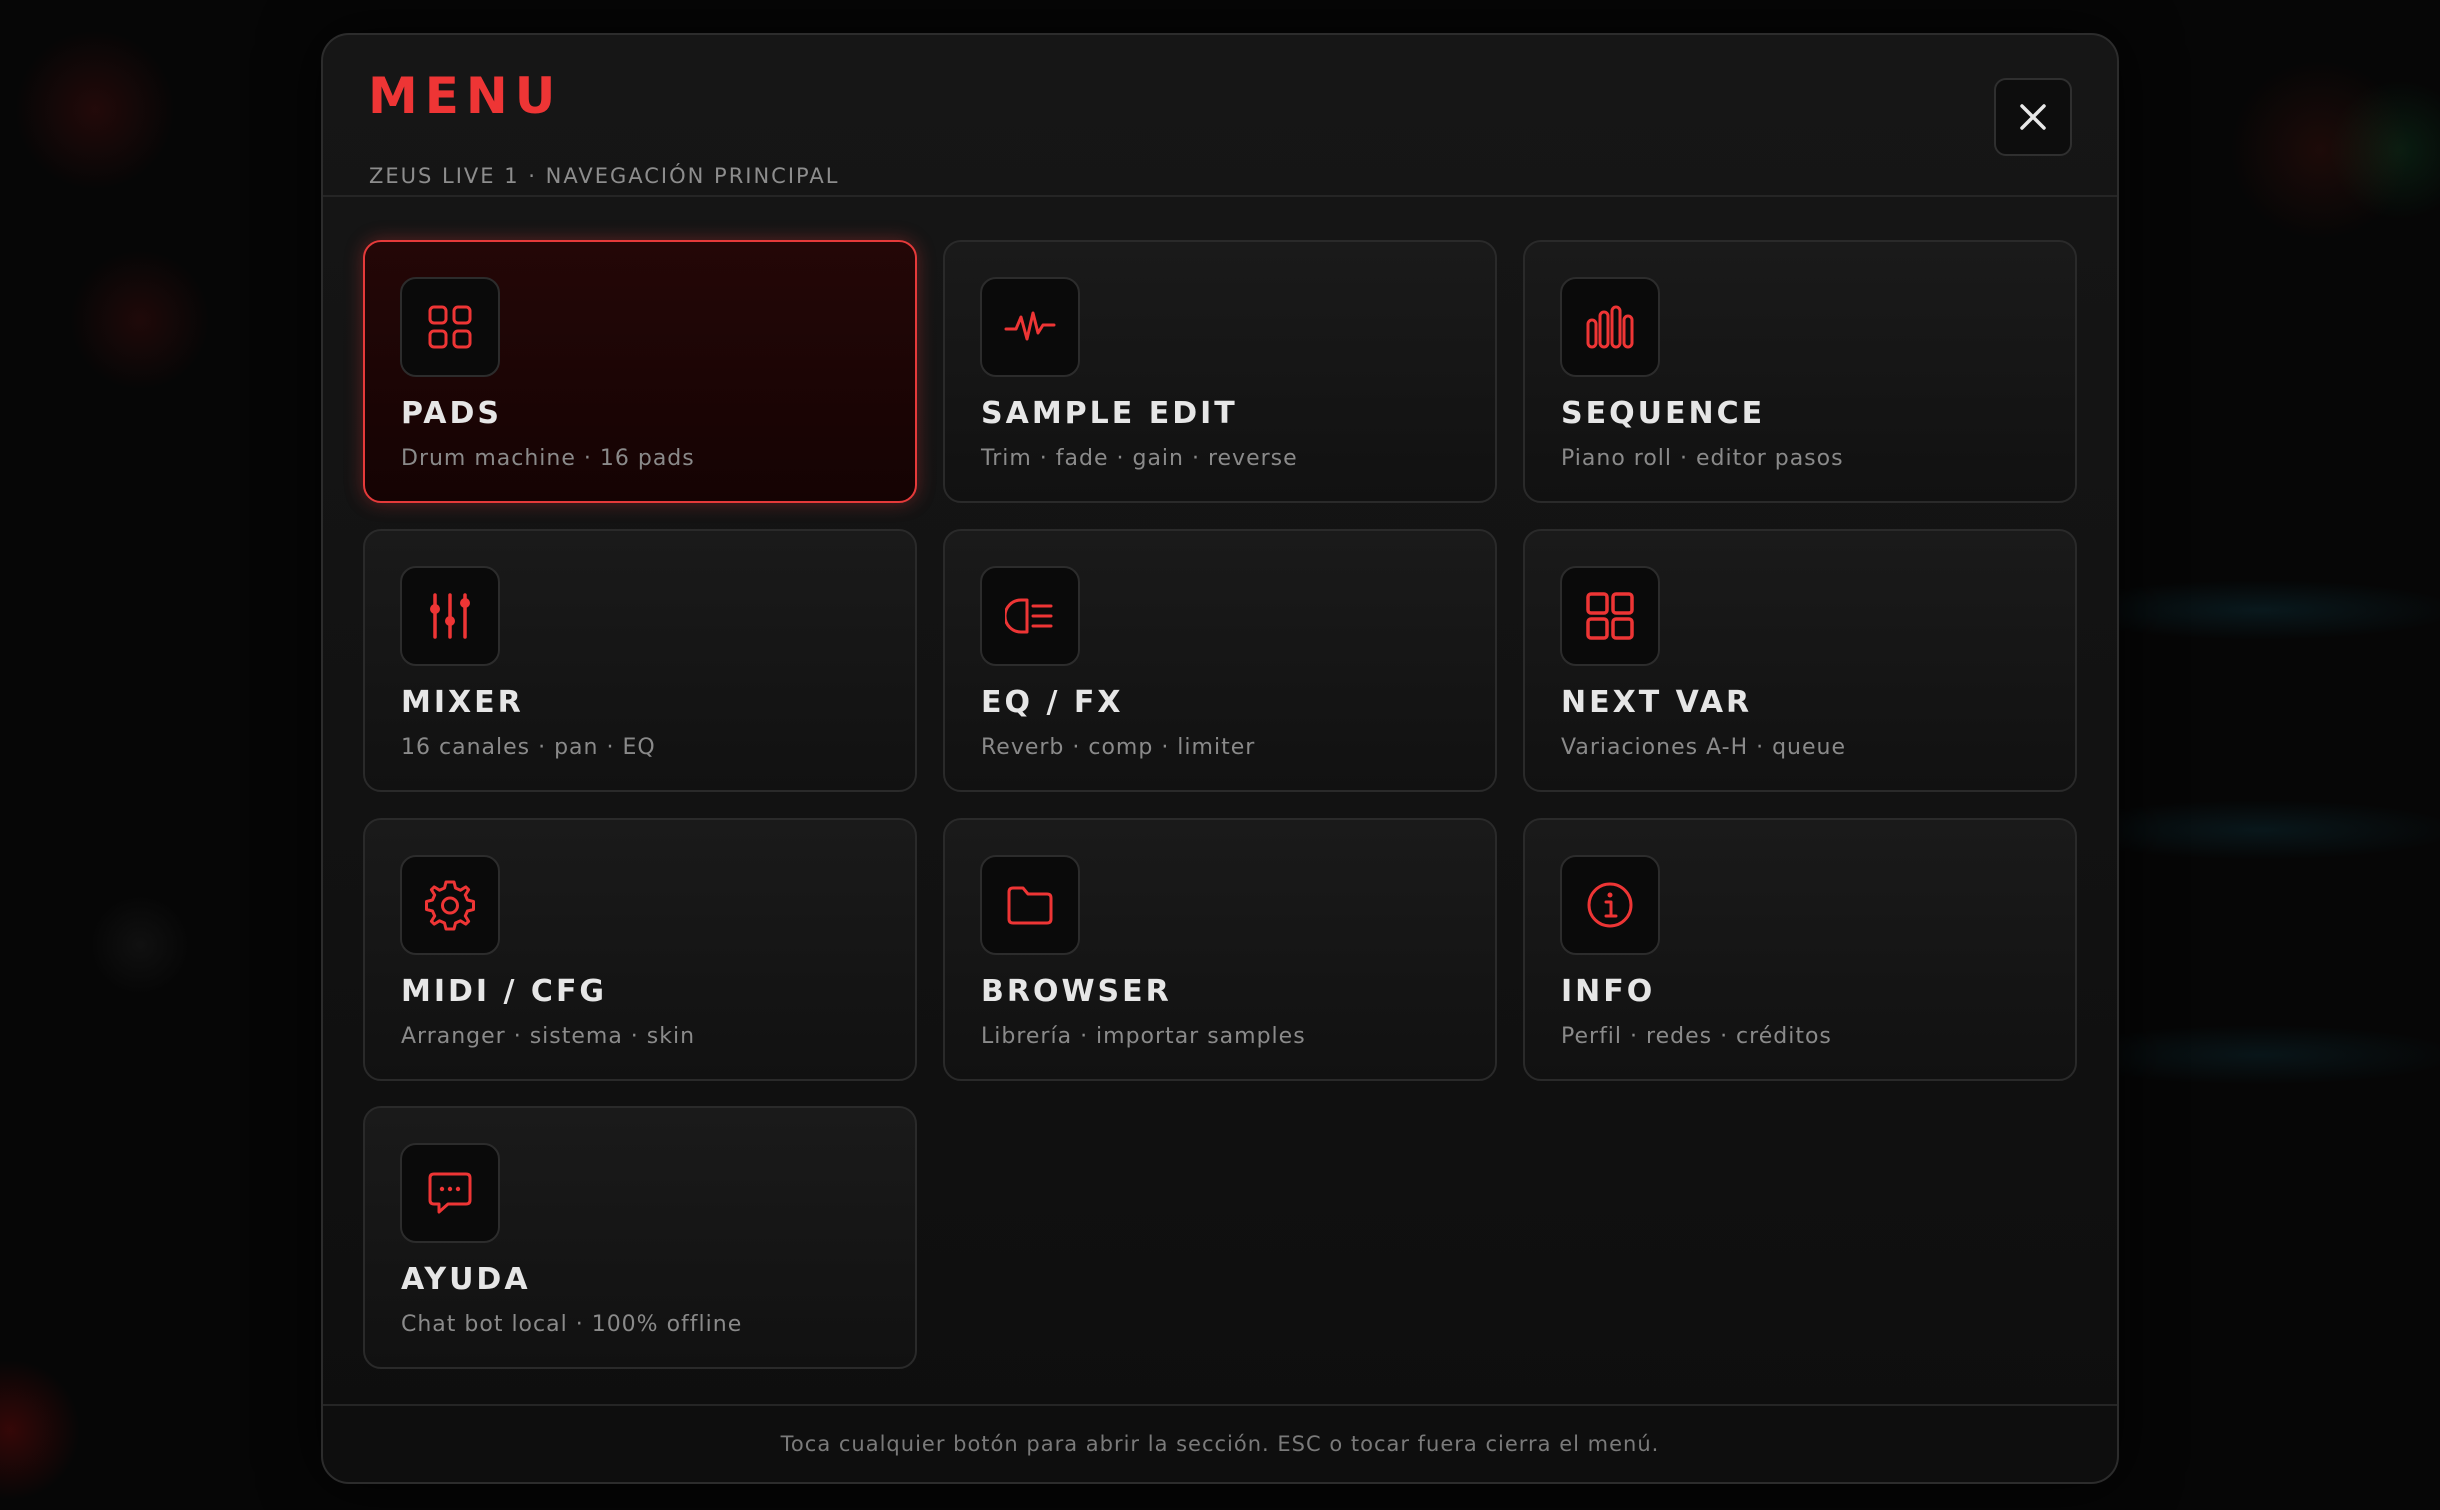 The height and width of the screenshot is (1510, 2440). Describe the element at coordinates (1610, 905) in the screenshot. I see `info-icon` at that location.